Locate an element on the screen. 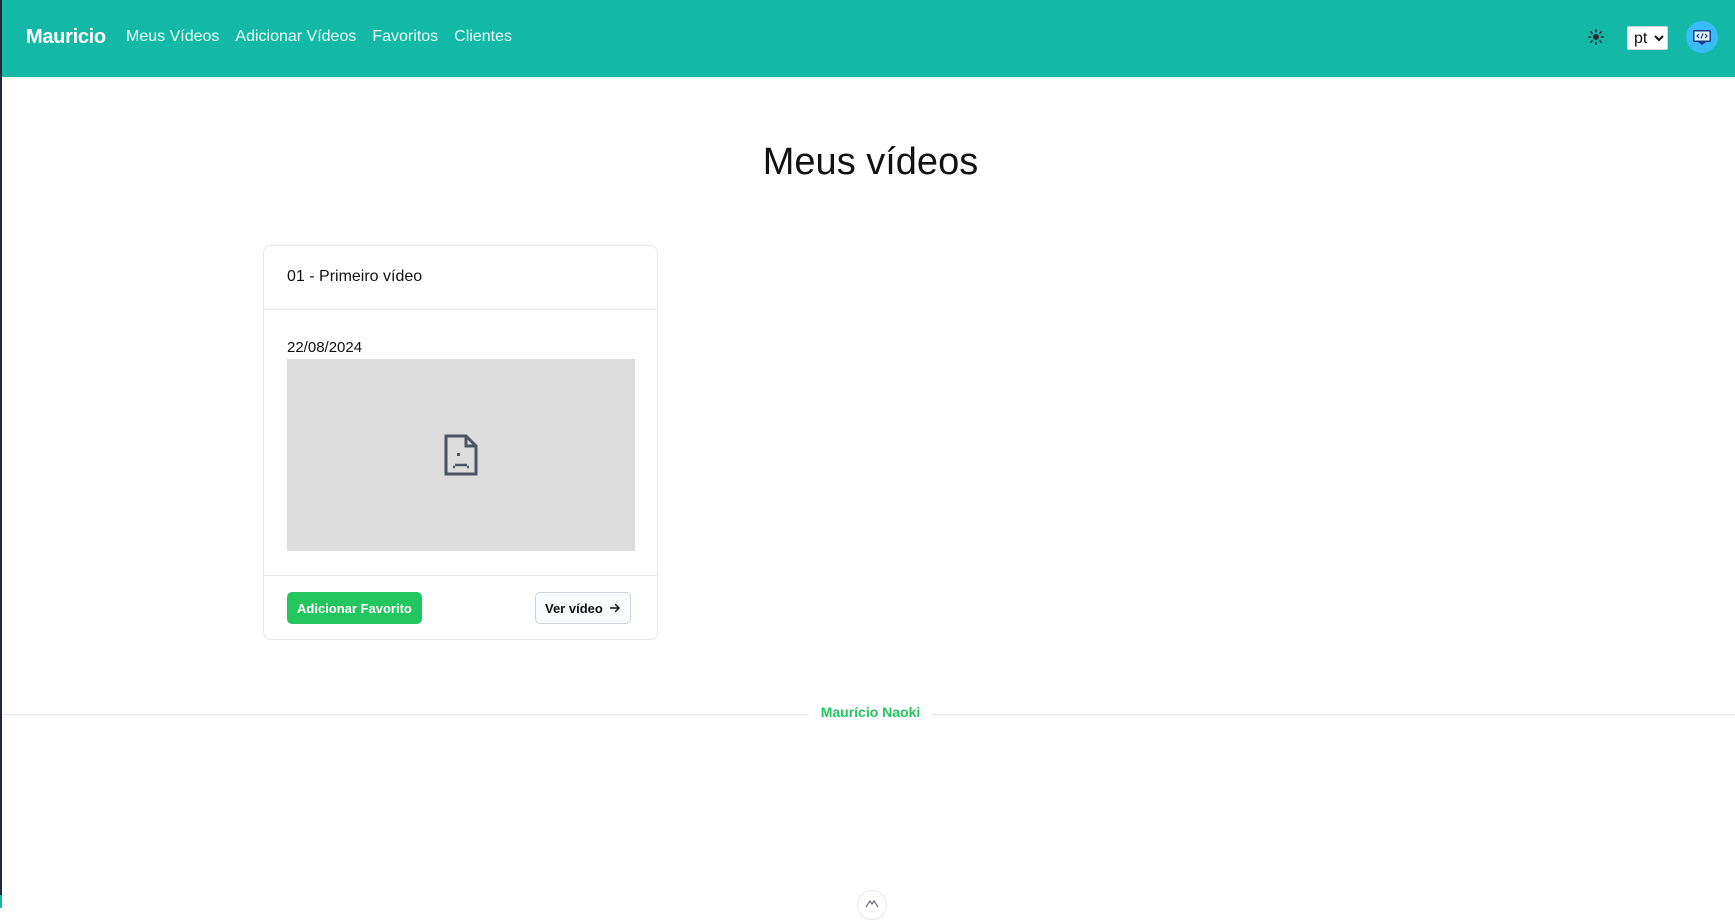 This screenshot has height=920, width=1735. page-title: Meus vídeos is located at coordinates (870, 162).